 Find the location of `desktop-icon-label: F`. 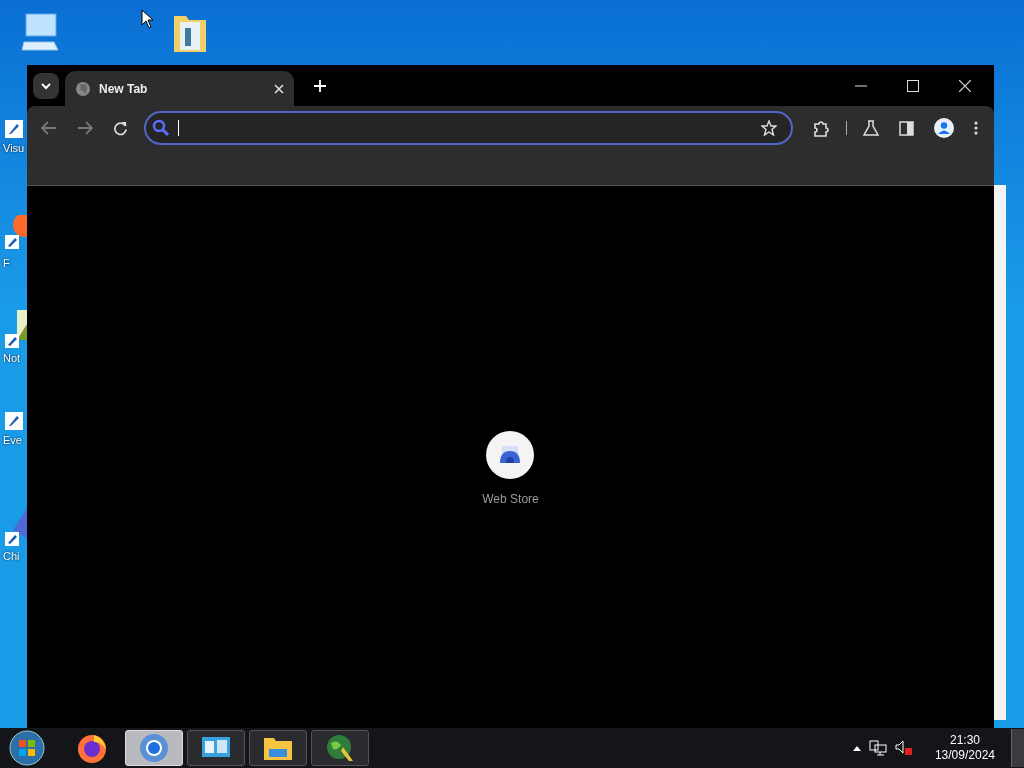

desktop-icon-label: F is located at coordinates (6, 263).